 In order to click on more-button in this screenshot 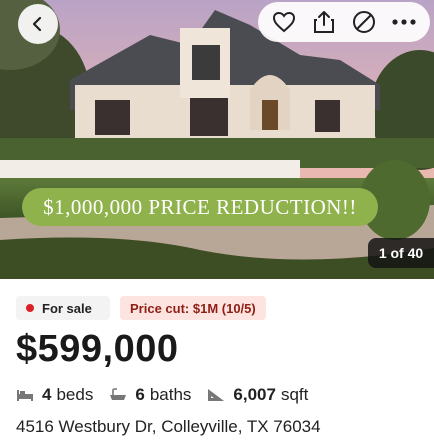, I will do `click(404, 22)`.